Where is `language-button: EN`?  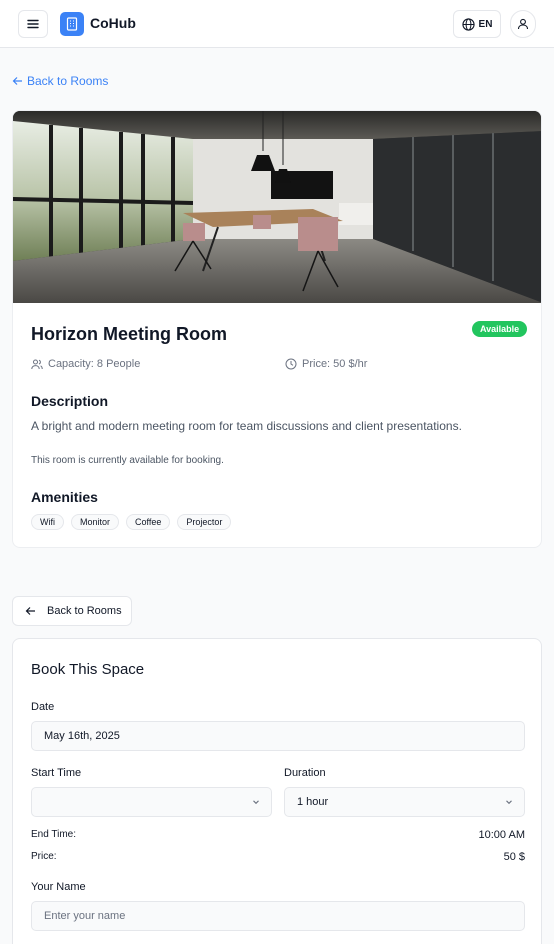 language-button: EN is located at coordinates (477, 24).